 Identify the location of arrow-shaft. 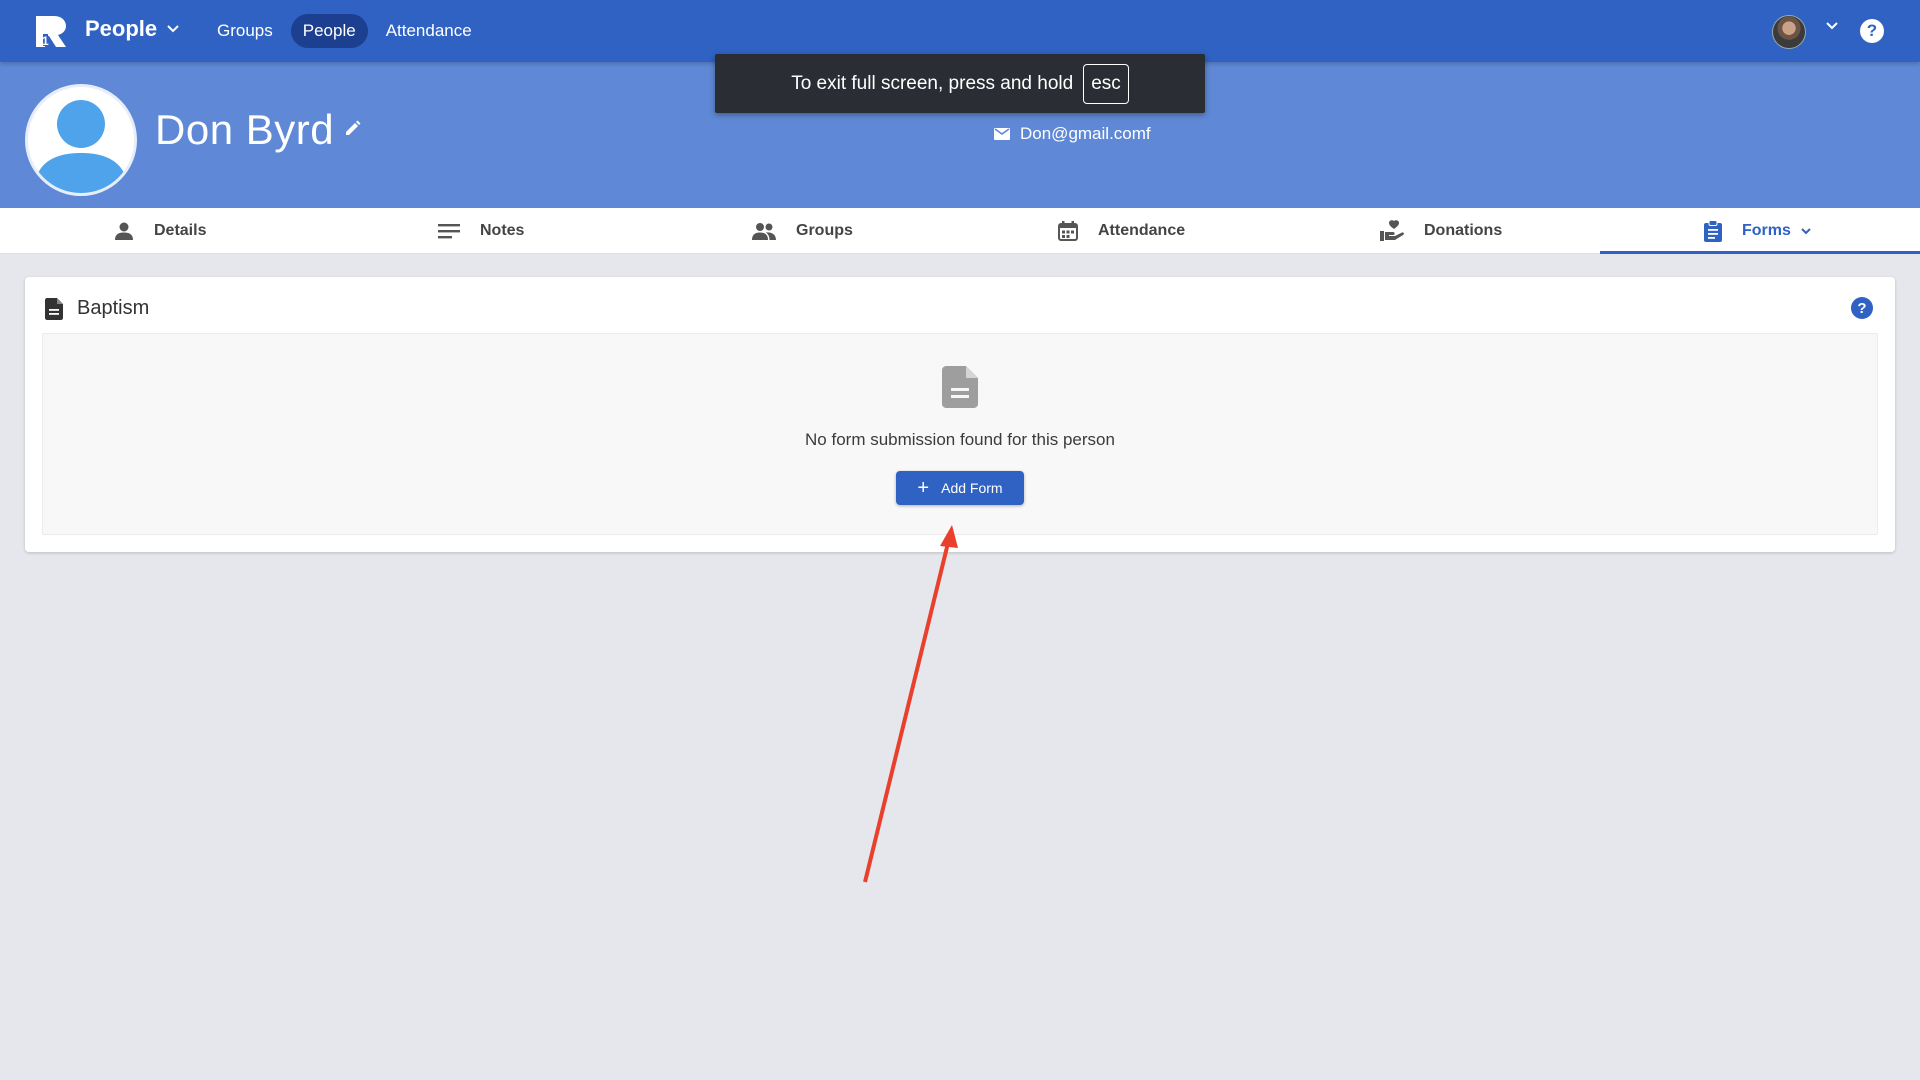
(906, 712).